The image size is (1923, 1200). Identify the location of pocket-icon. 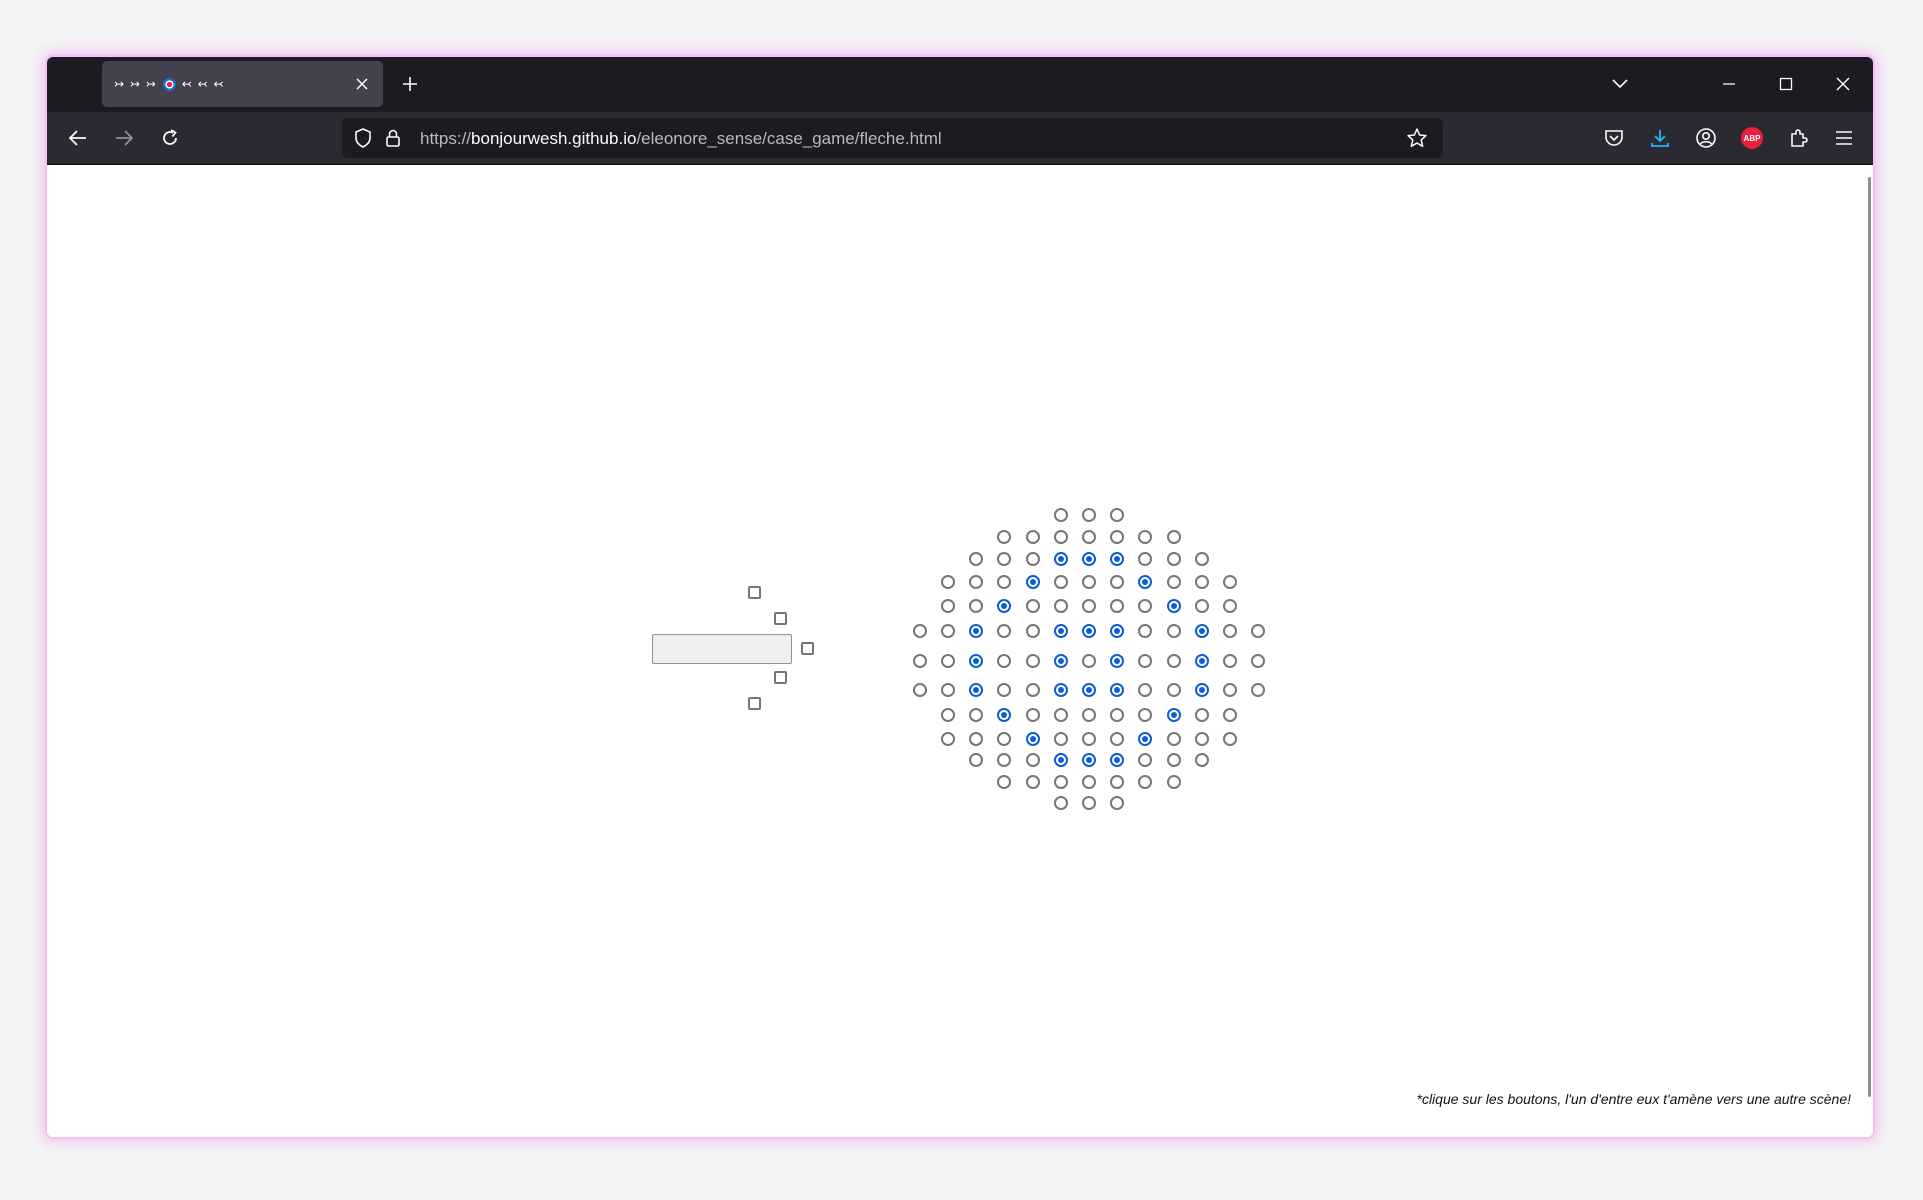
(1614, 138).